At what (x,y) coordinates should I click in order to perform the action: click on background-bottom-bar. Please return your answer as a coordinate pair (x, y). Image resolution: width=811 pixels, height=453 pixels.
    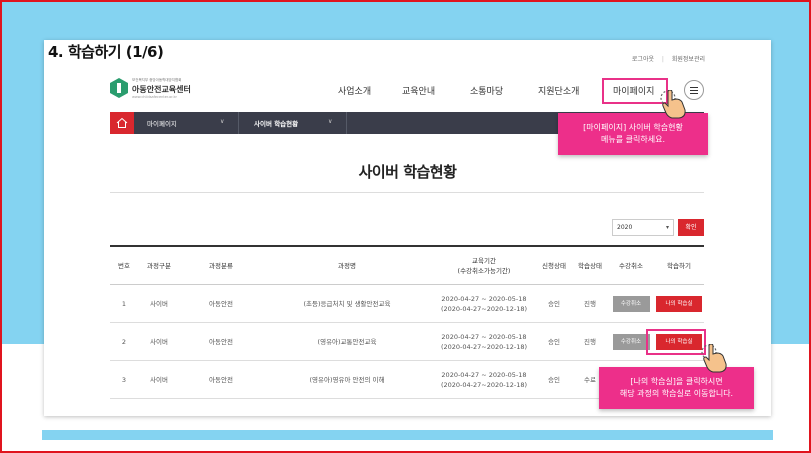
    Looking at the image, I should click on (407, 435).